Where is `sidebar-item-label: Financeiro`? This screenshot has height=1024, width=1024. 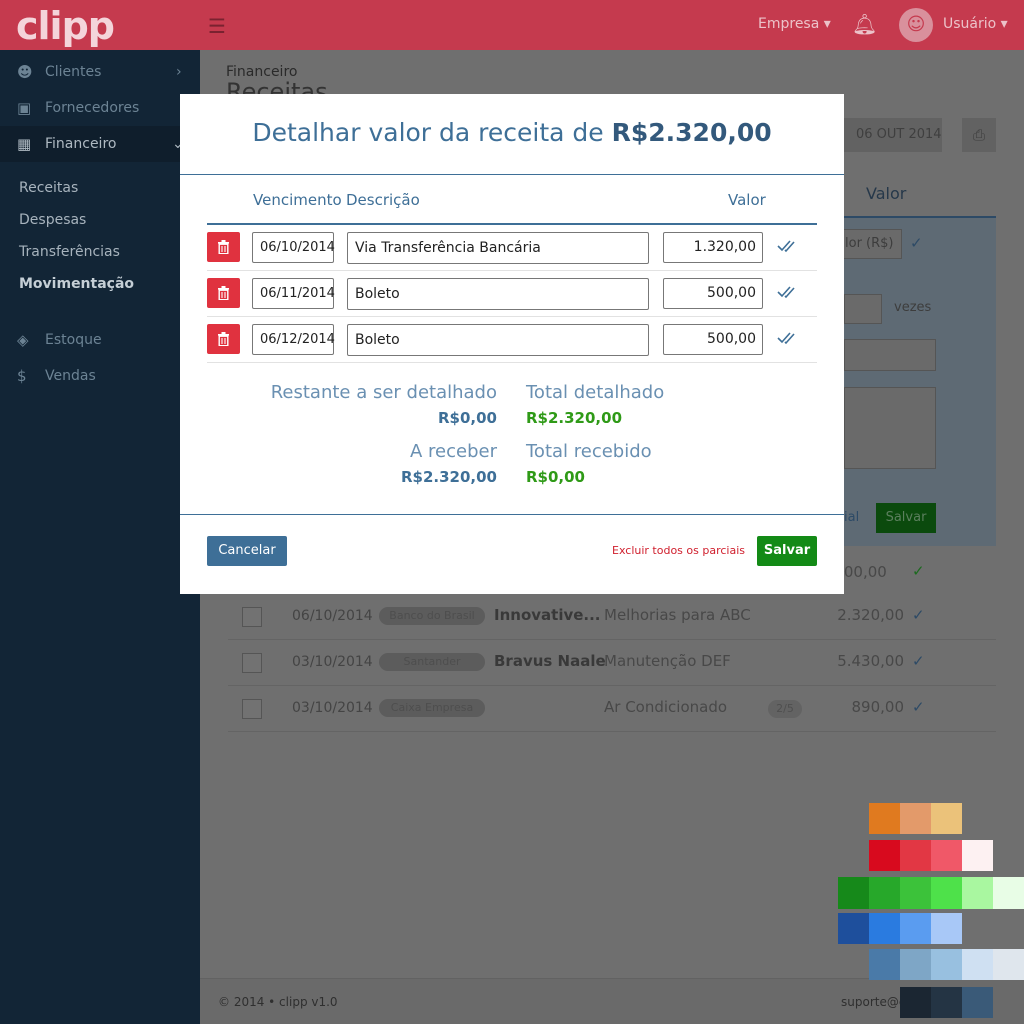
sidebar-item-label: Financeiro is located at coordinates (81, 144).